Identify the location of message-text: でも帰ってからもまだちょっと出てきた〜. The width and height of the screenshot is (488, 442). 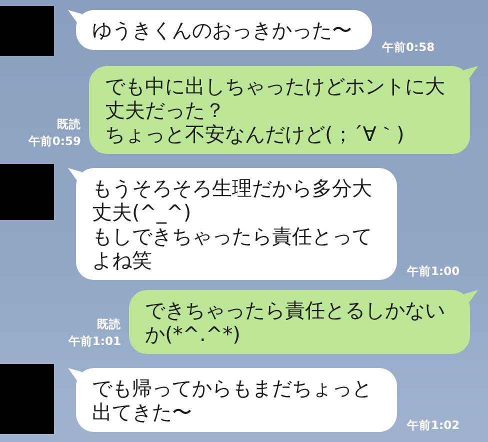
(232, 400).